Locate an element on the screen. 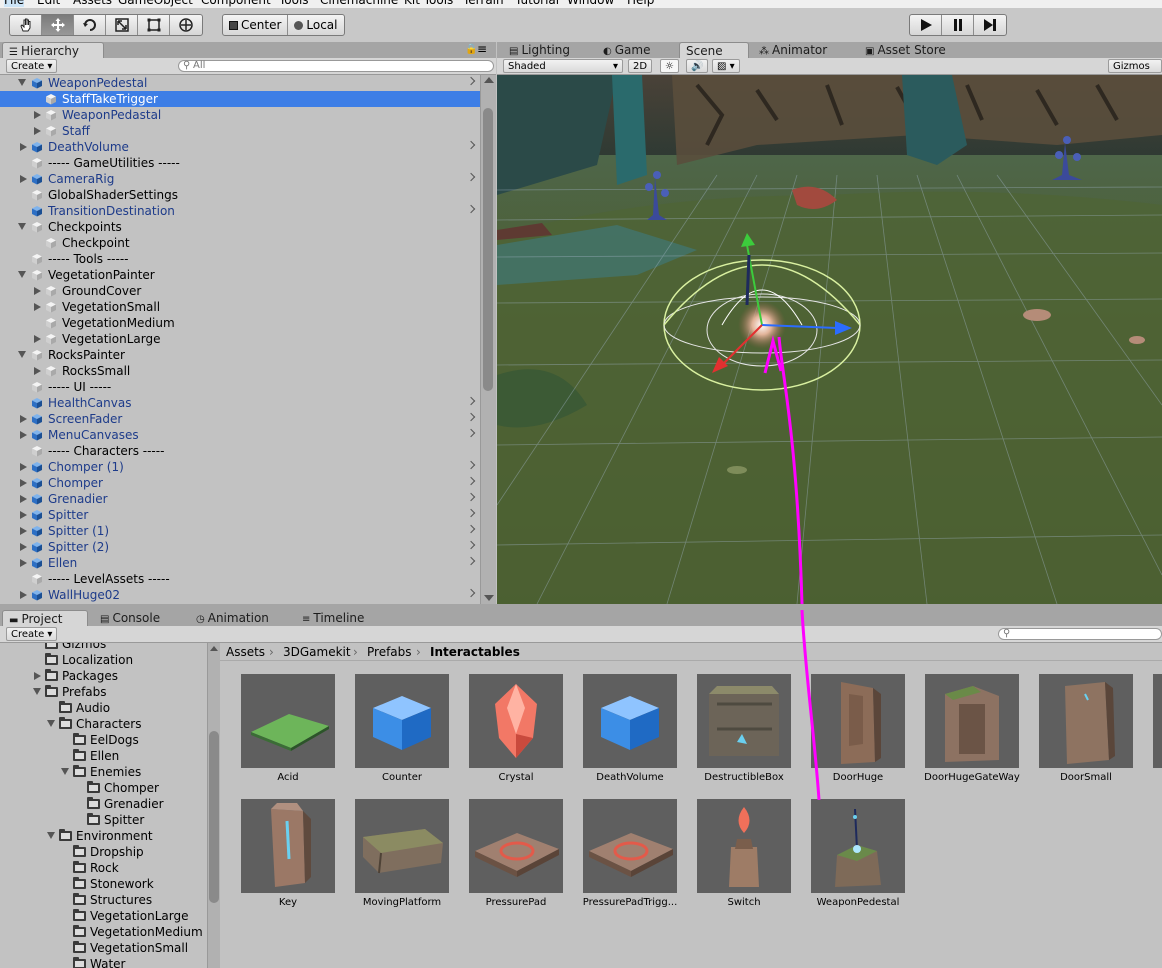 This screenshot has height=968, width=1162. lighting-toggle: ☼ is located at coordinates (669, 66).